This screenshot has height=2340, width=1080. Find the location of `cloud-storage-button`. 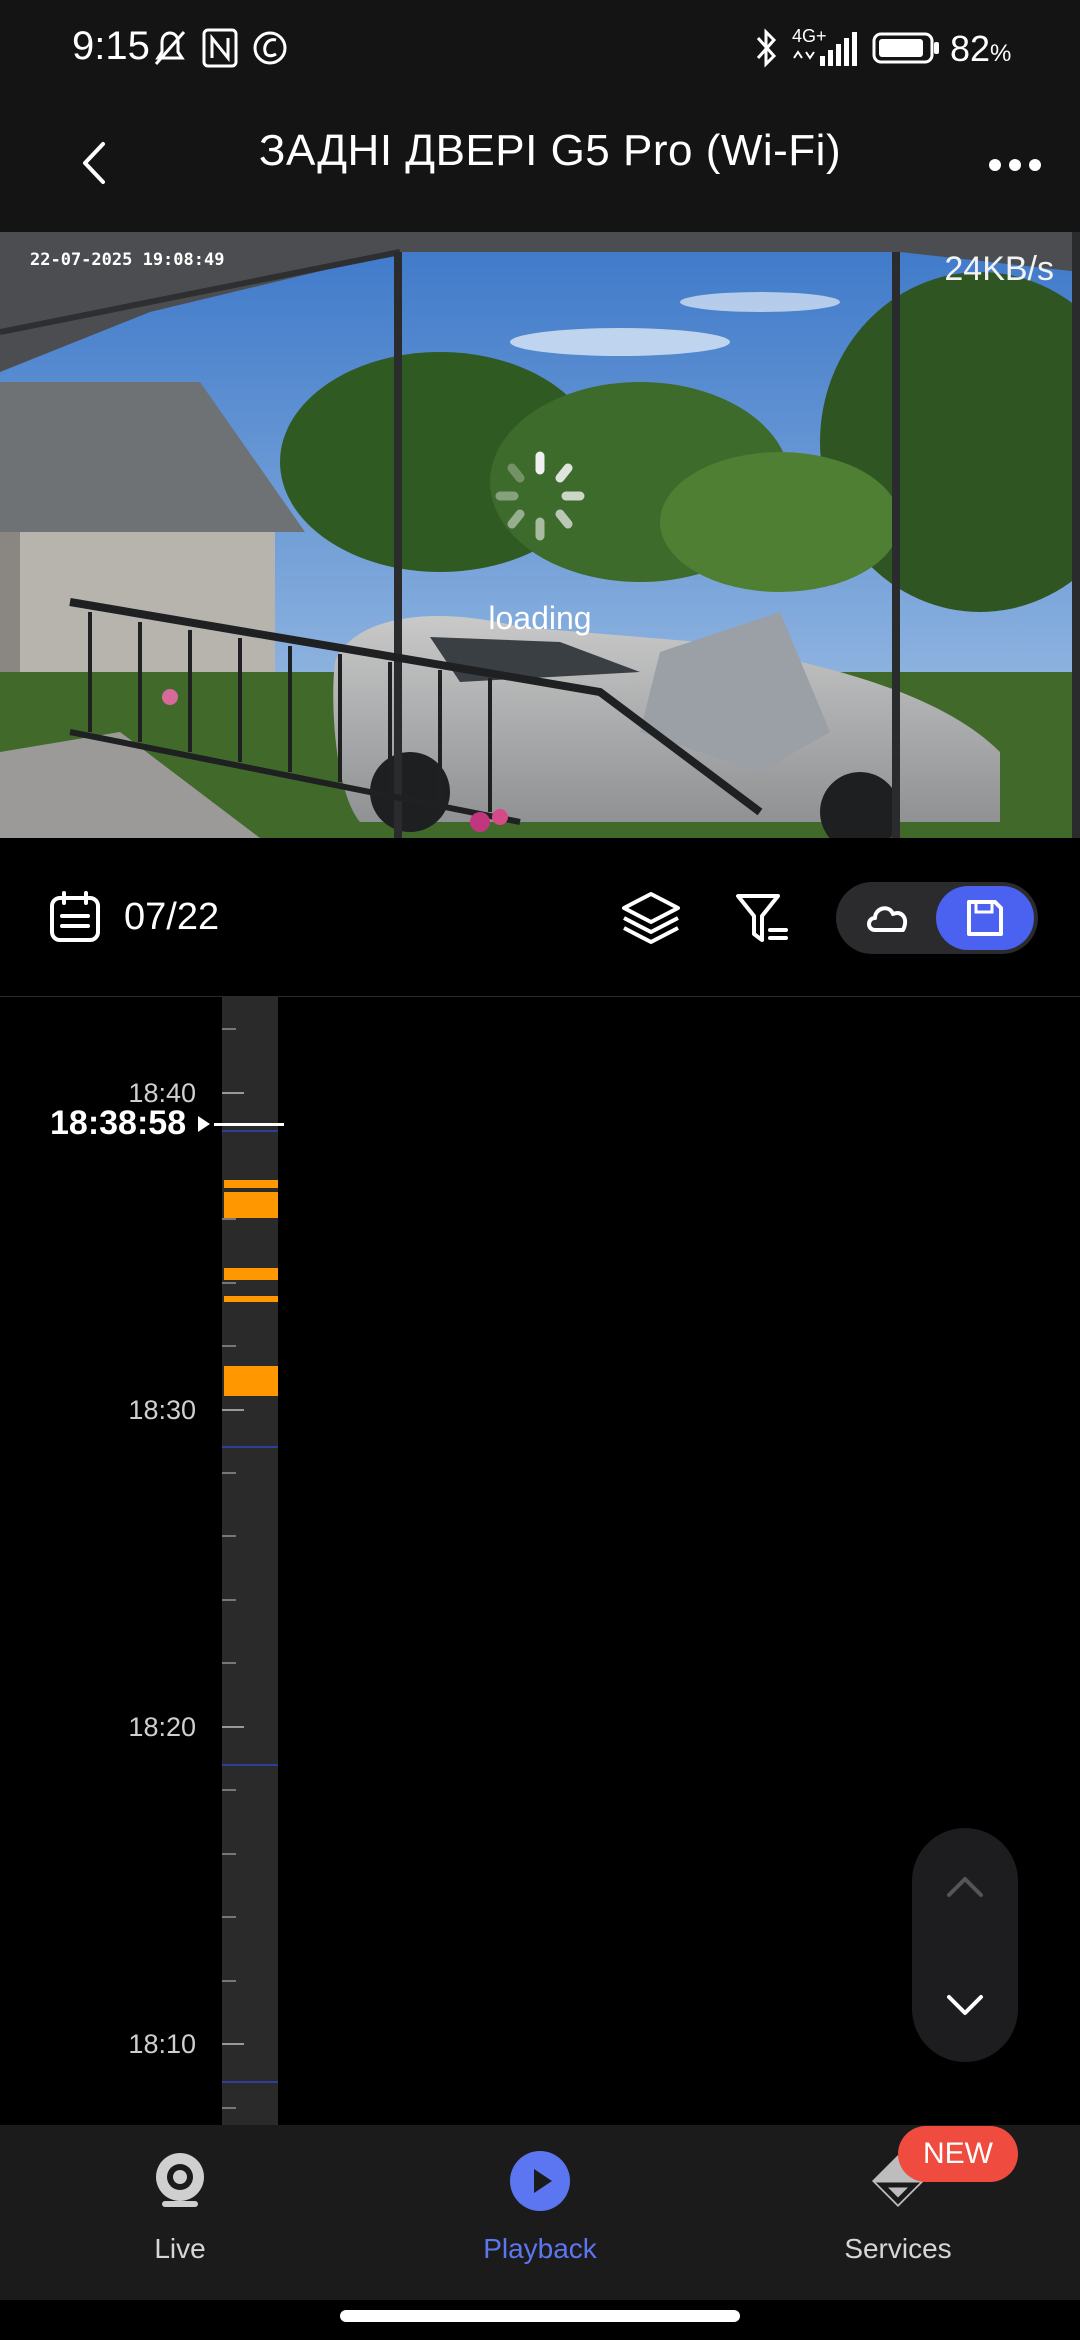

cloud-storage-button is located at coordinates (888, 918).